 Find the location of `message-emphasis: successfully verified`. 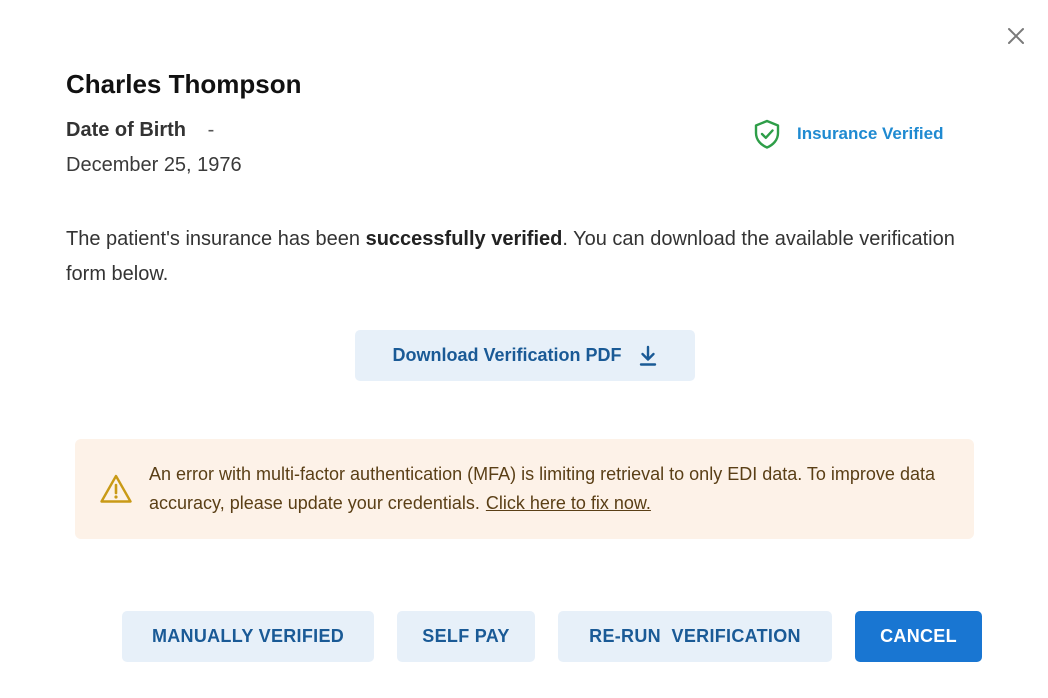

message-emphasis: successfully verified is located at coordinates (464, 239).